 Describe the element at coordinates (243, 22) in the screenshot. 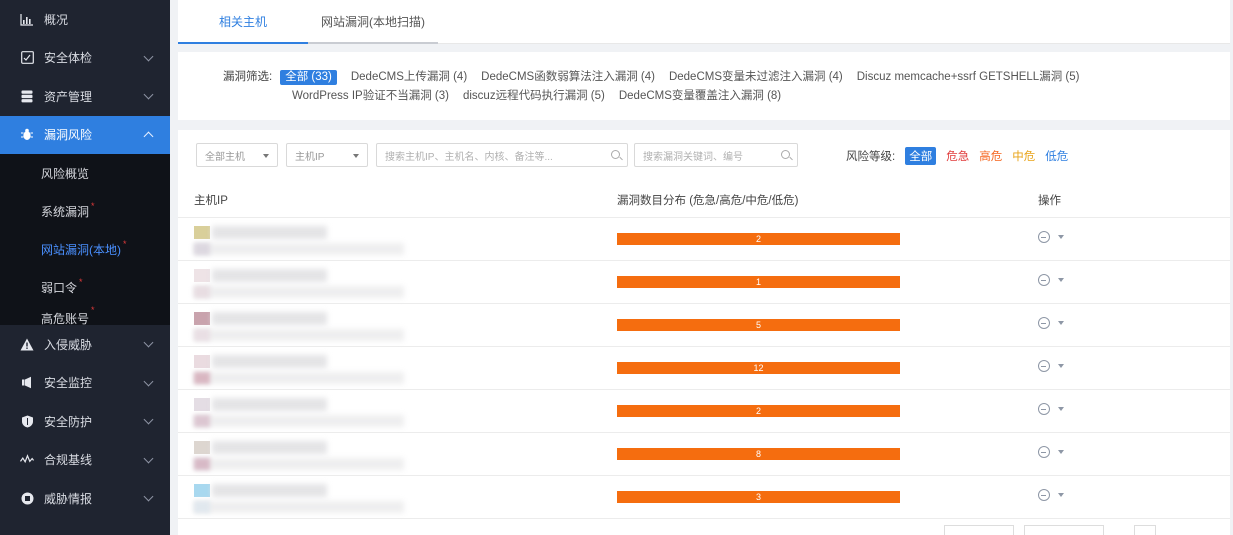

I see `tab-related-hosts: 相关主机` at that location.